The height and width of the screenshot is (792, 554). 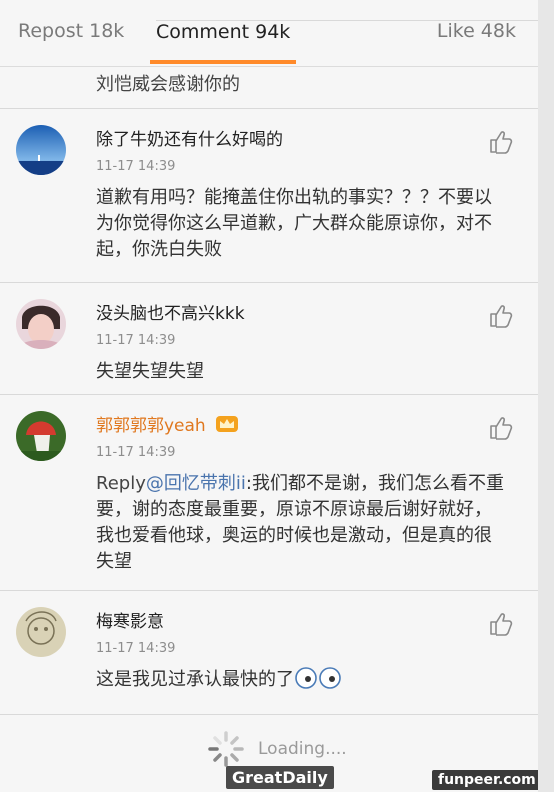 I want to click on username-text: 郭郭郭郭yeah, so click(x=151, y=426).